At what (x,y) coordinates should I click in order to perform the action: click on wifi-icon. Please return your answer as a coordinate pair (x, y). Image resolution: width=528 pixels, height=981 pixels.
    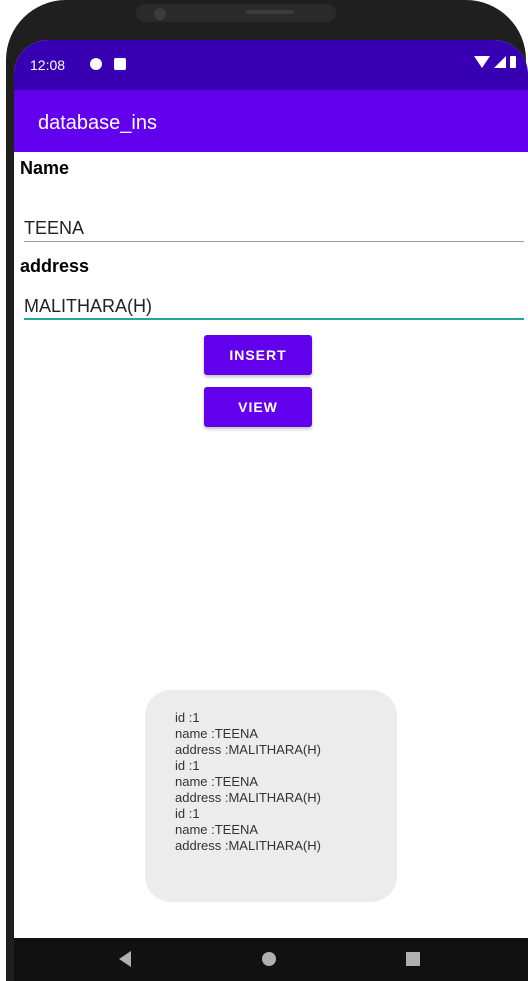
    Looking at the image, I should click on (482, 62).